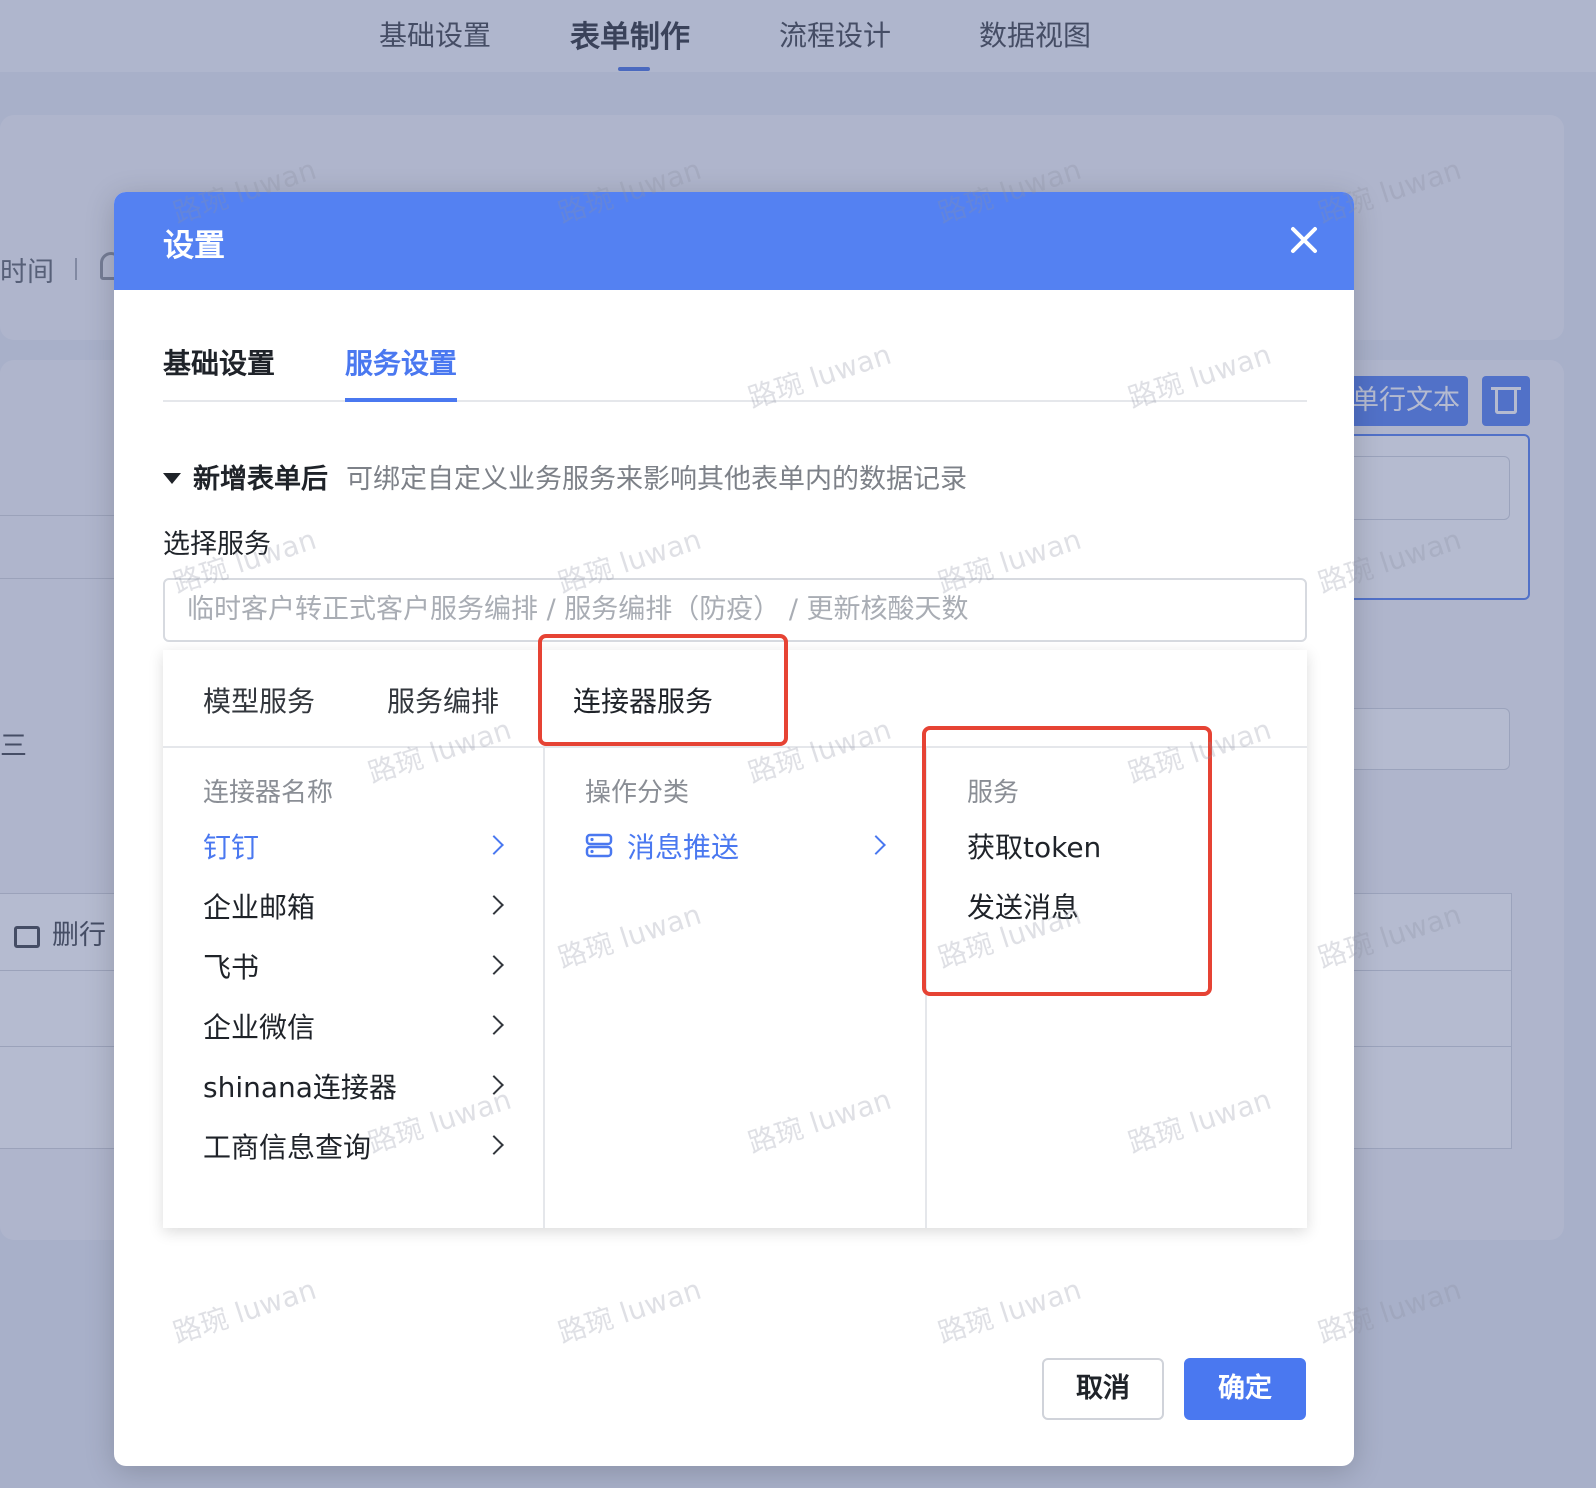 The height and width of the screenshot is (1488, 1596). Describe the element at coordinates (259, 907) in the screenshot. I see `connector-label: 企业邮箱` at that location.